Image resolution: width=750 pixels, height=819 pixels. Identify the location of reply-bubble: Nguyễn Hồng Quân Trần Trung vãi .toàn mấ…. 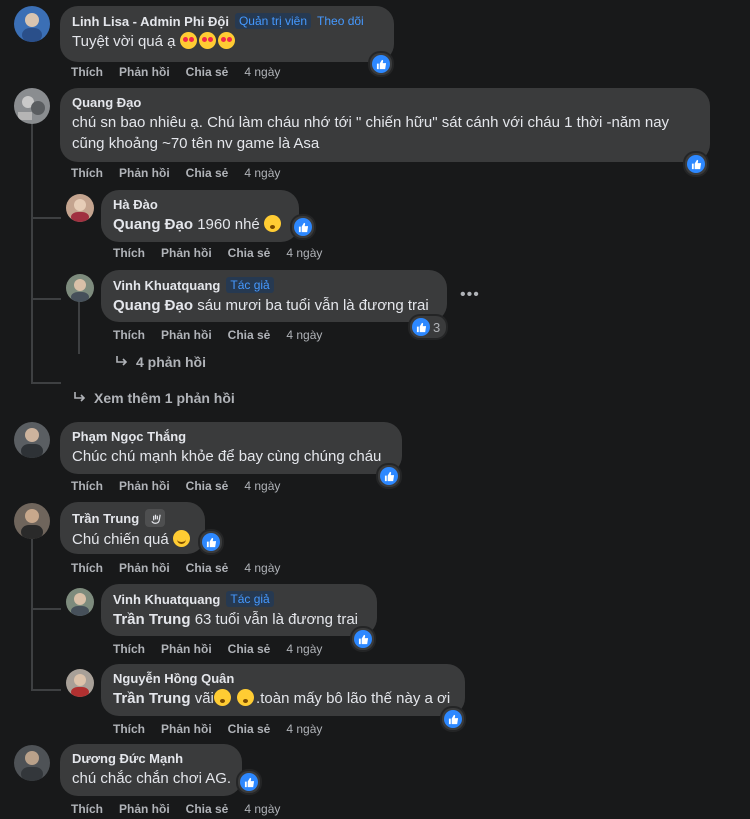
(283, 690).